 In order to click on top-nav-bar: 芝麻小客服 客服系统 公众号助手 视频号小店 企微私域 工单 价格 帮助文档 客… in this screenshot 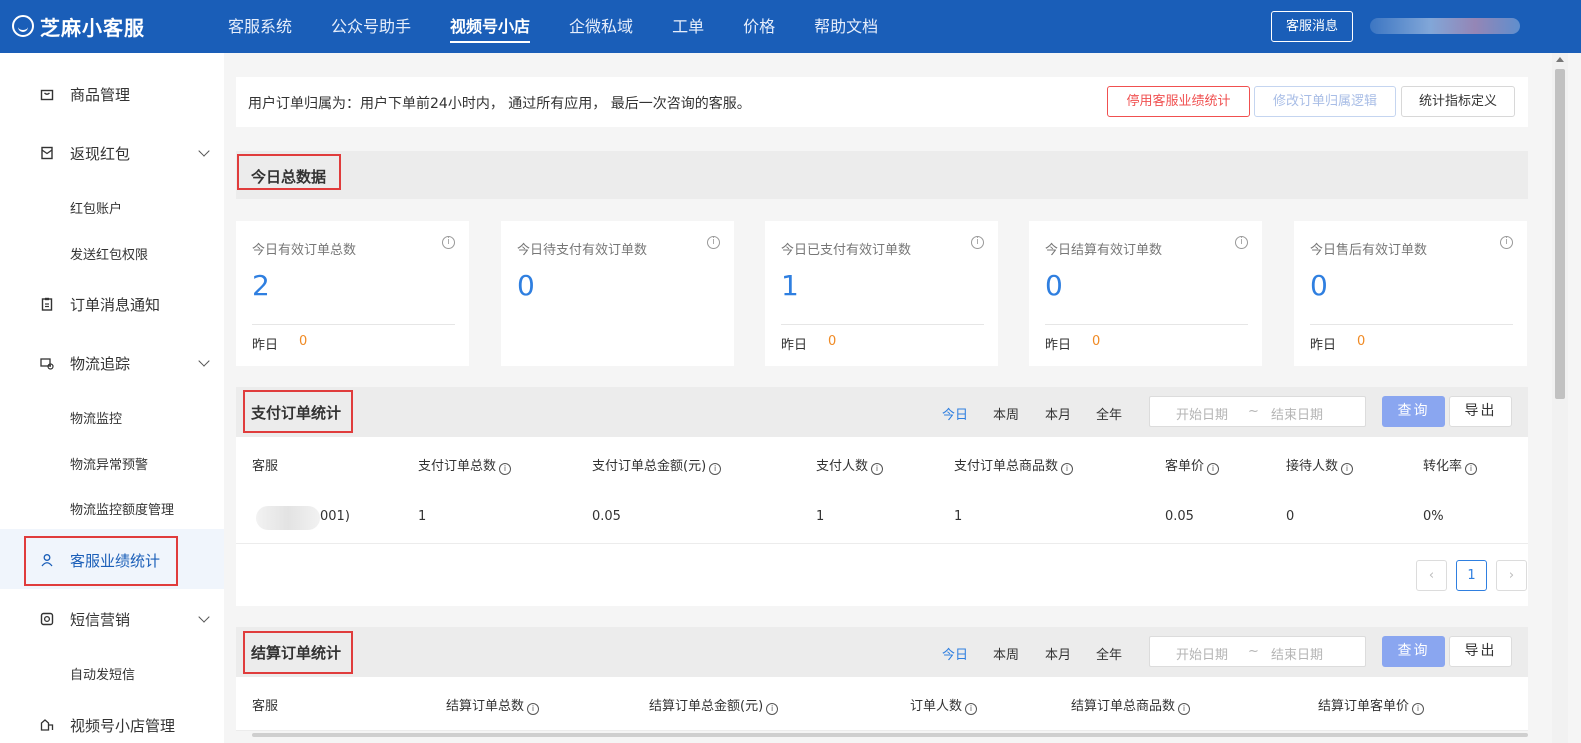, I will do `click(790, 26)`.